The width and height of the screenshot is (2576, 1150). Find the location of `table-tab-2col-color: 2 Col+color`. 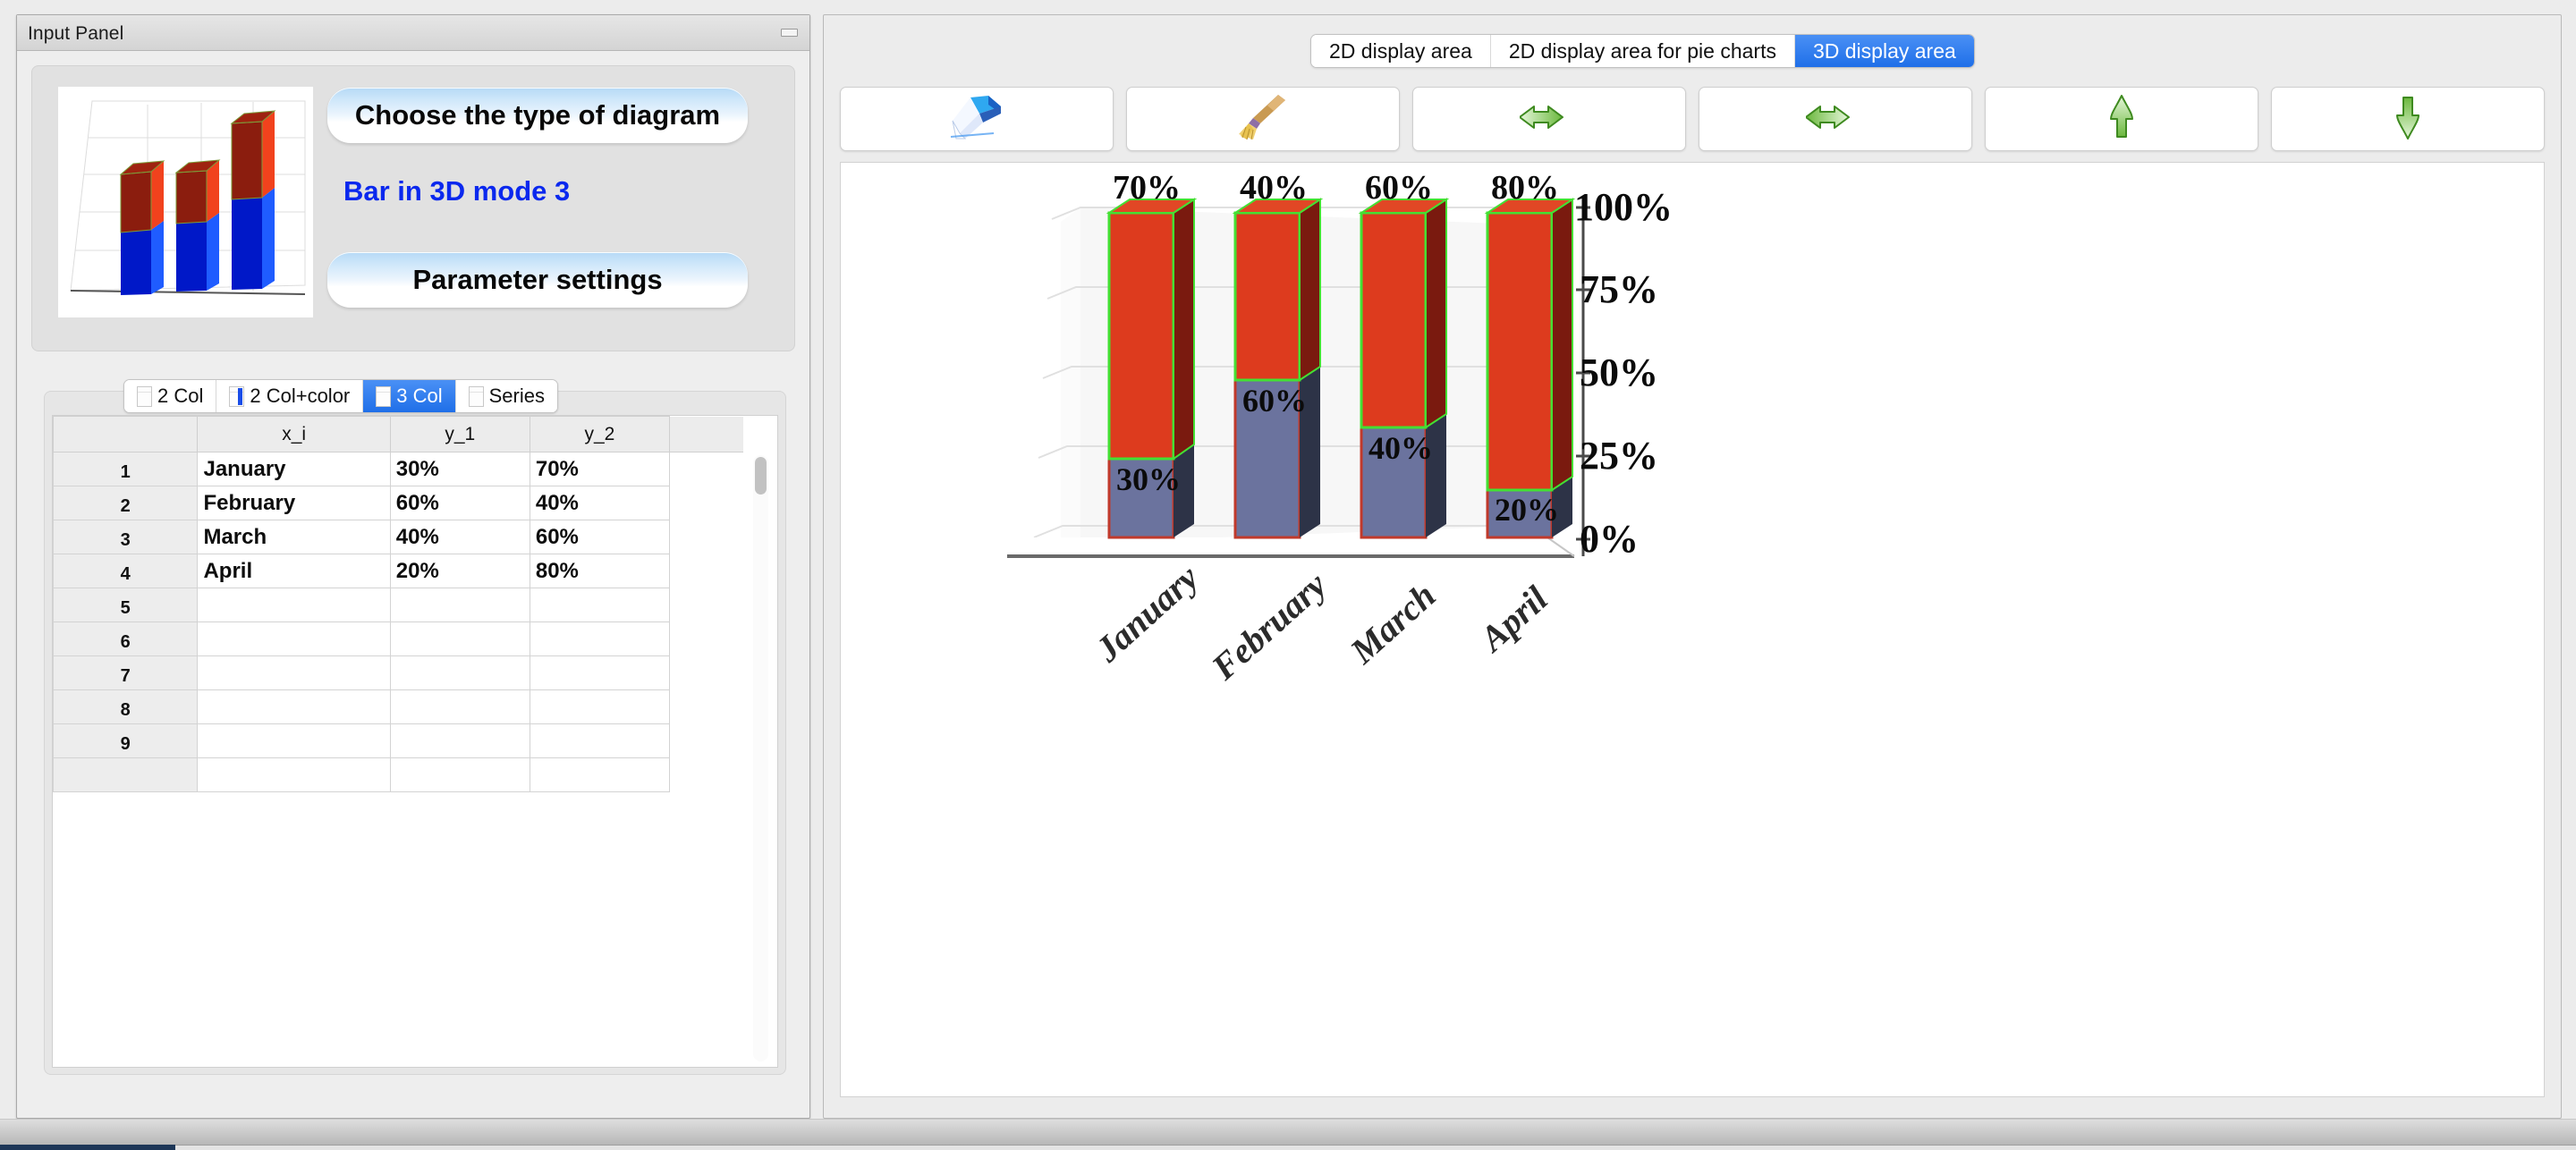

table-tab-2col-color: 2 Col+color is located at coordinates (290, 396).